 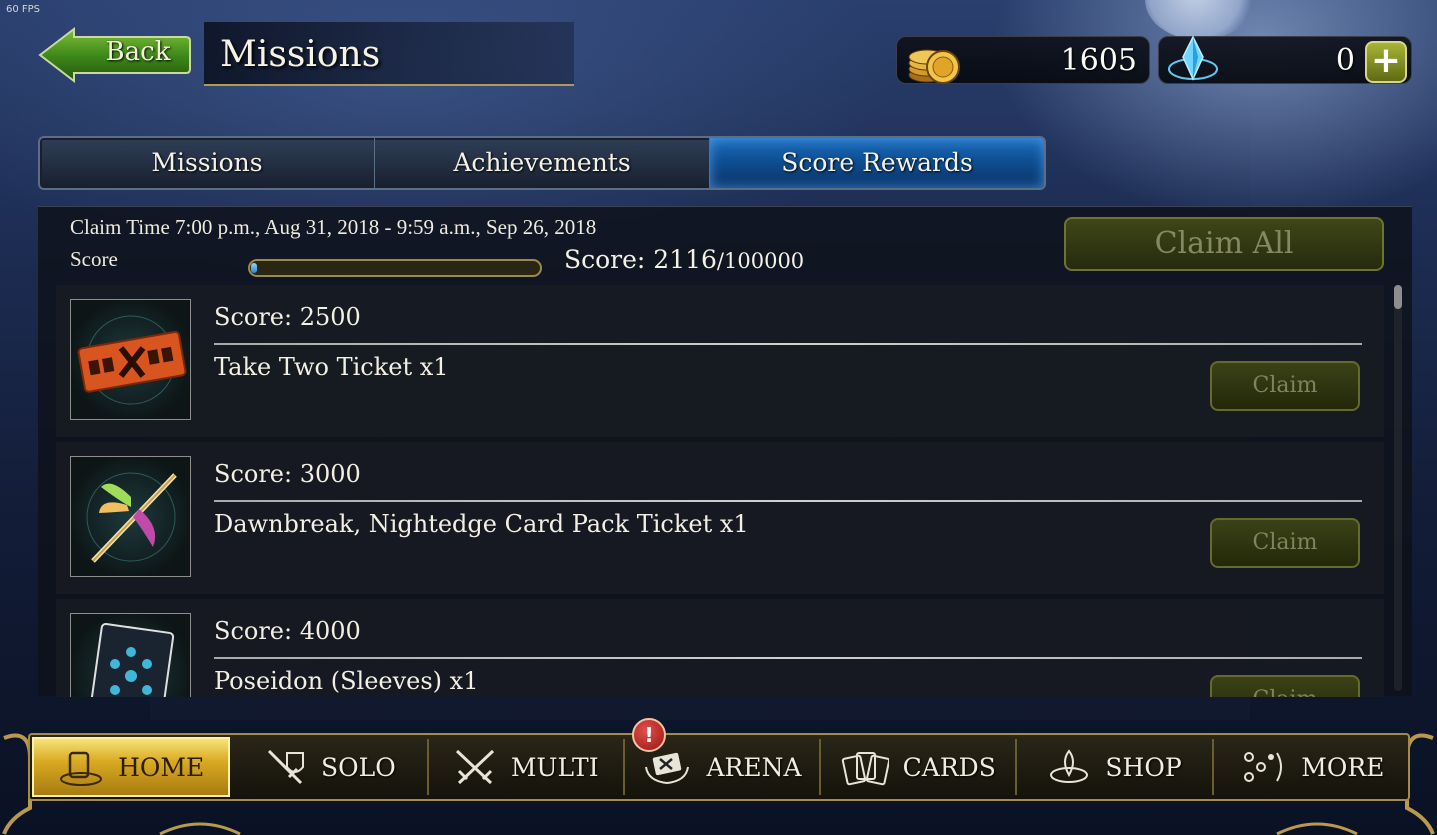 I want to click on claim-all-button: Claim All, so click(x=1224, y=244).